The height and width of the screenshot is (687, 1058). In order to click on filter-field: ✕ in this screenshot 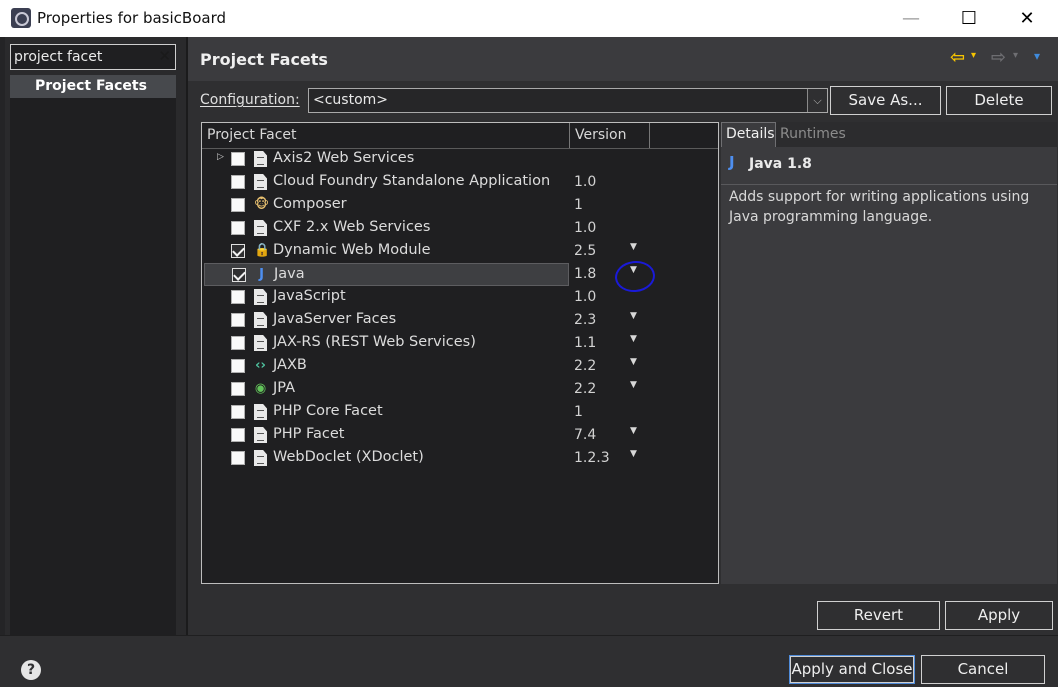, I will do `click(93, 57)`.